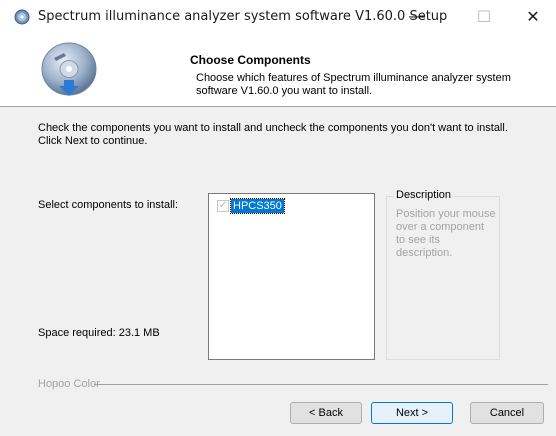 Image resolution: width=556 pixels, height=436 pixels. I want to click on component-item-hpcs350: ✓ HPCS350, so click(251, 206).